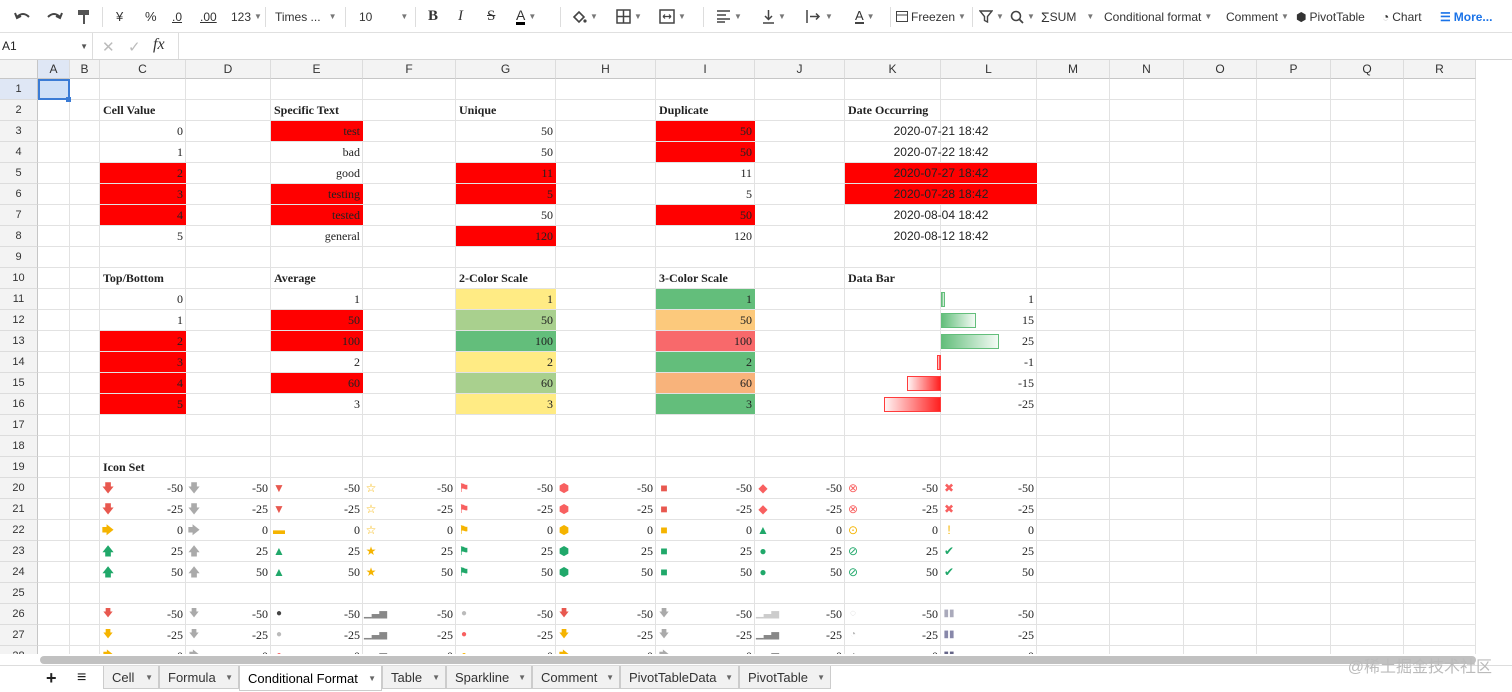 Image resolution: width=1512 pixels, height=692 pixels. What do you see at coordinates (941, 131) in the screenshot?
I see `date-cell: 2020-07-21 18:42` at bounding box center [941, 131].